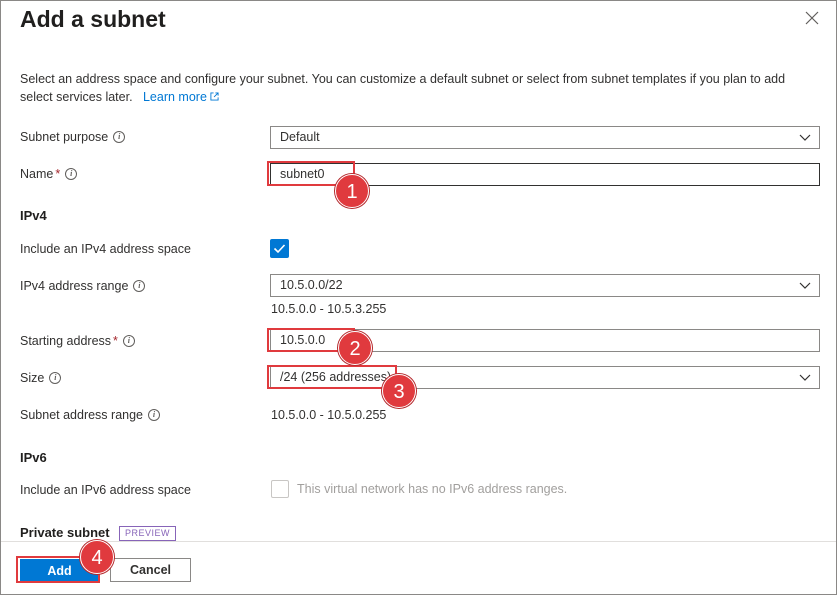 Image resolution: width=837 pixels, height=595 pixels. What do you see at coordinates (37, 174) in the screenshot?
I see `name-label-text: Name` at bounding box center [37, 174].